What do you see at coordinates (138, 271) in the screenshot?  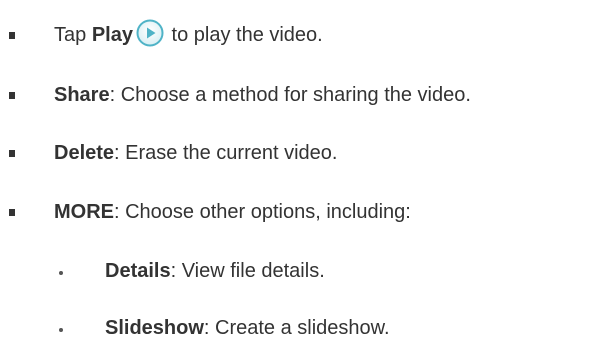 I see `details-label: Details` at bounding box center [138, 271].